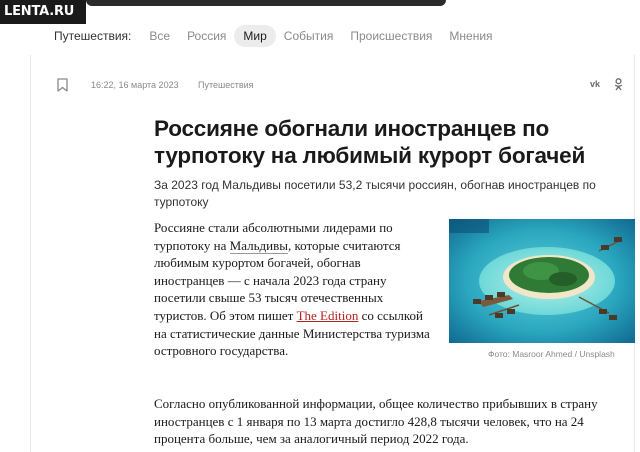 The width and height of the screenshot is (640, 452). Describe the element at coordinates (470, 36) in the screenshot. I see `nav-item-opinions: Мнения` at that location.